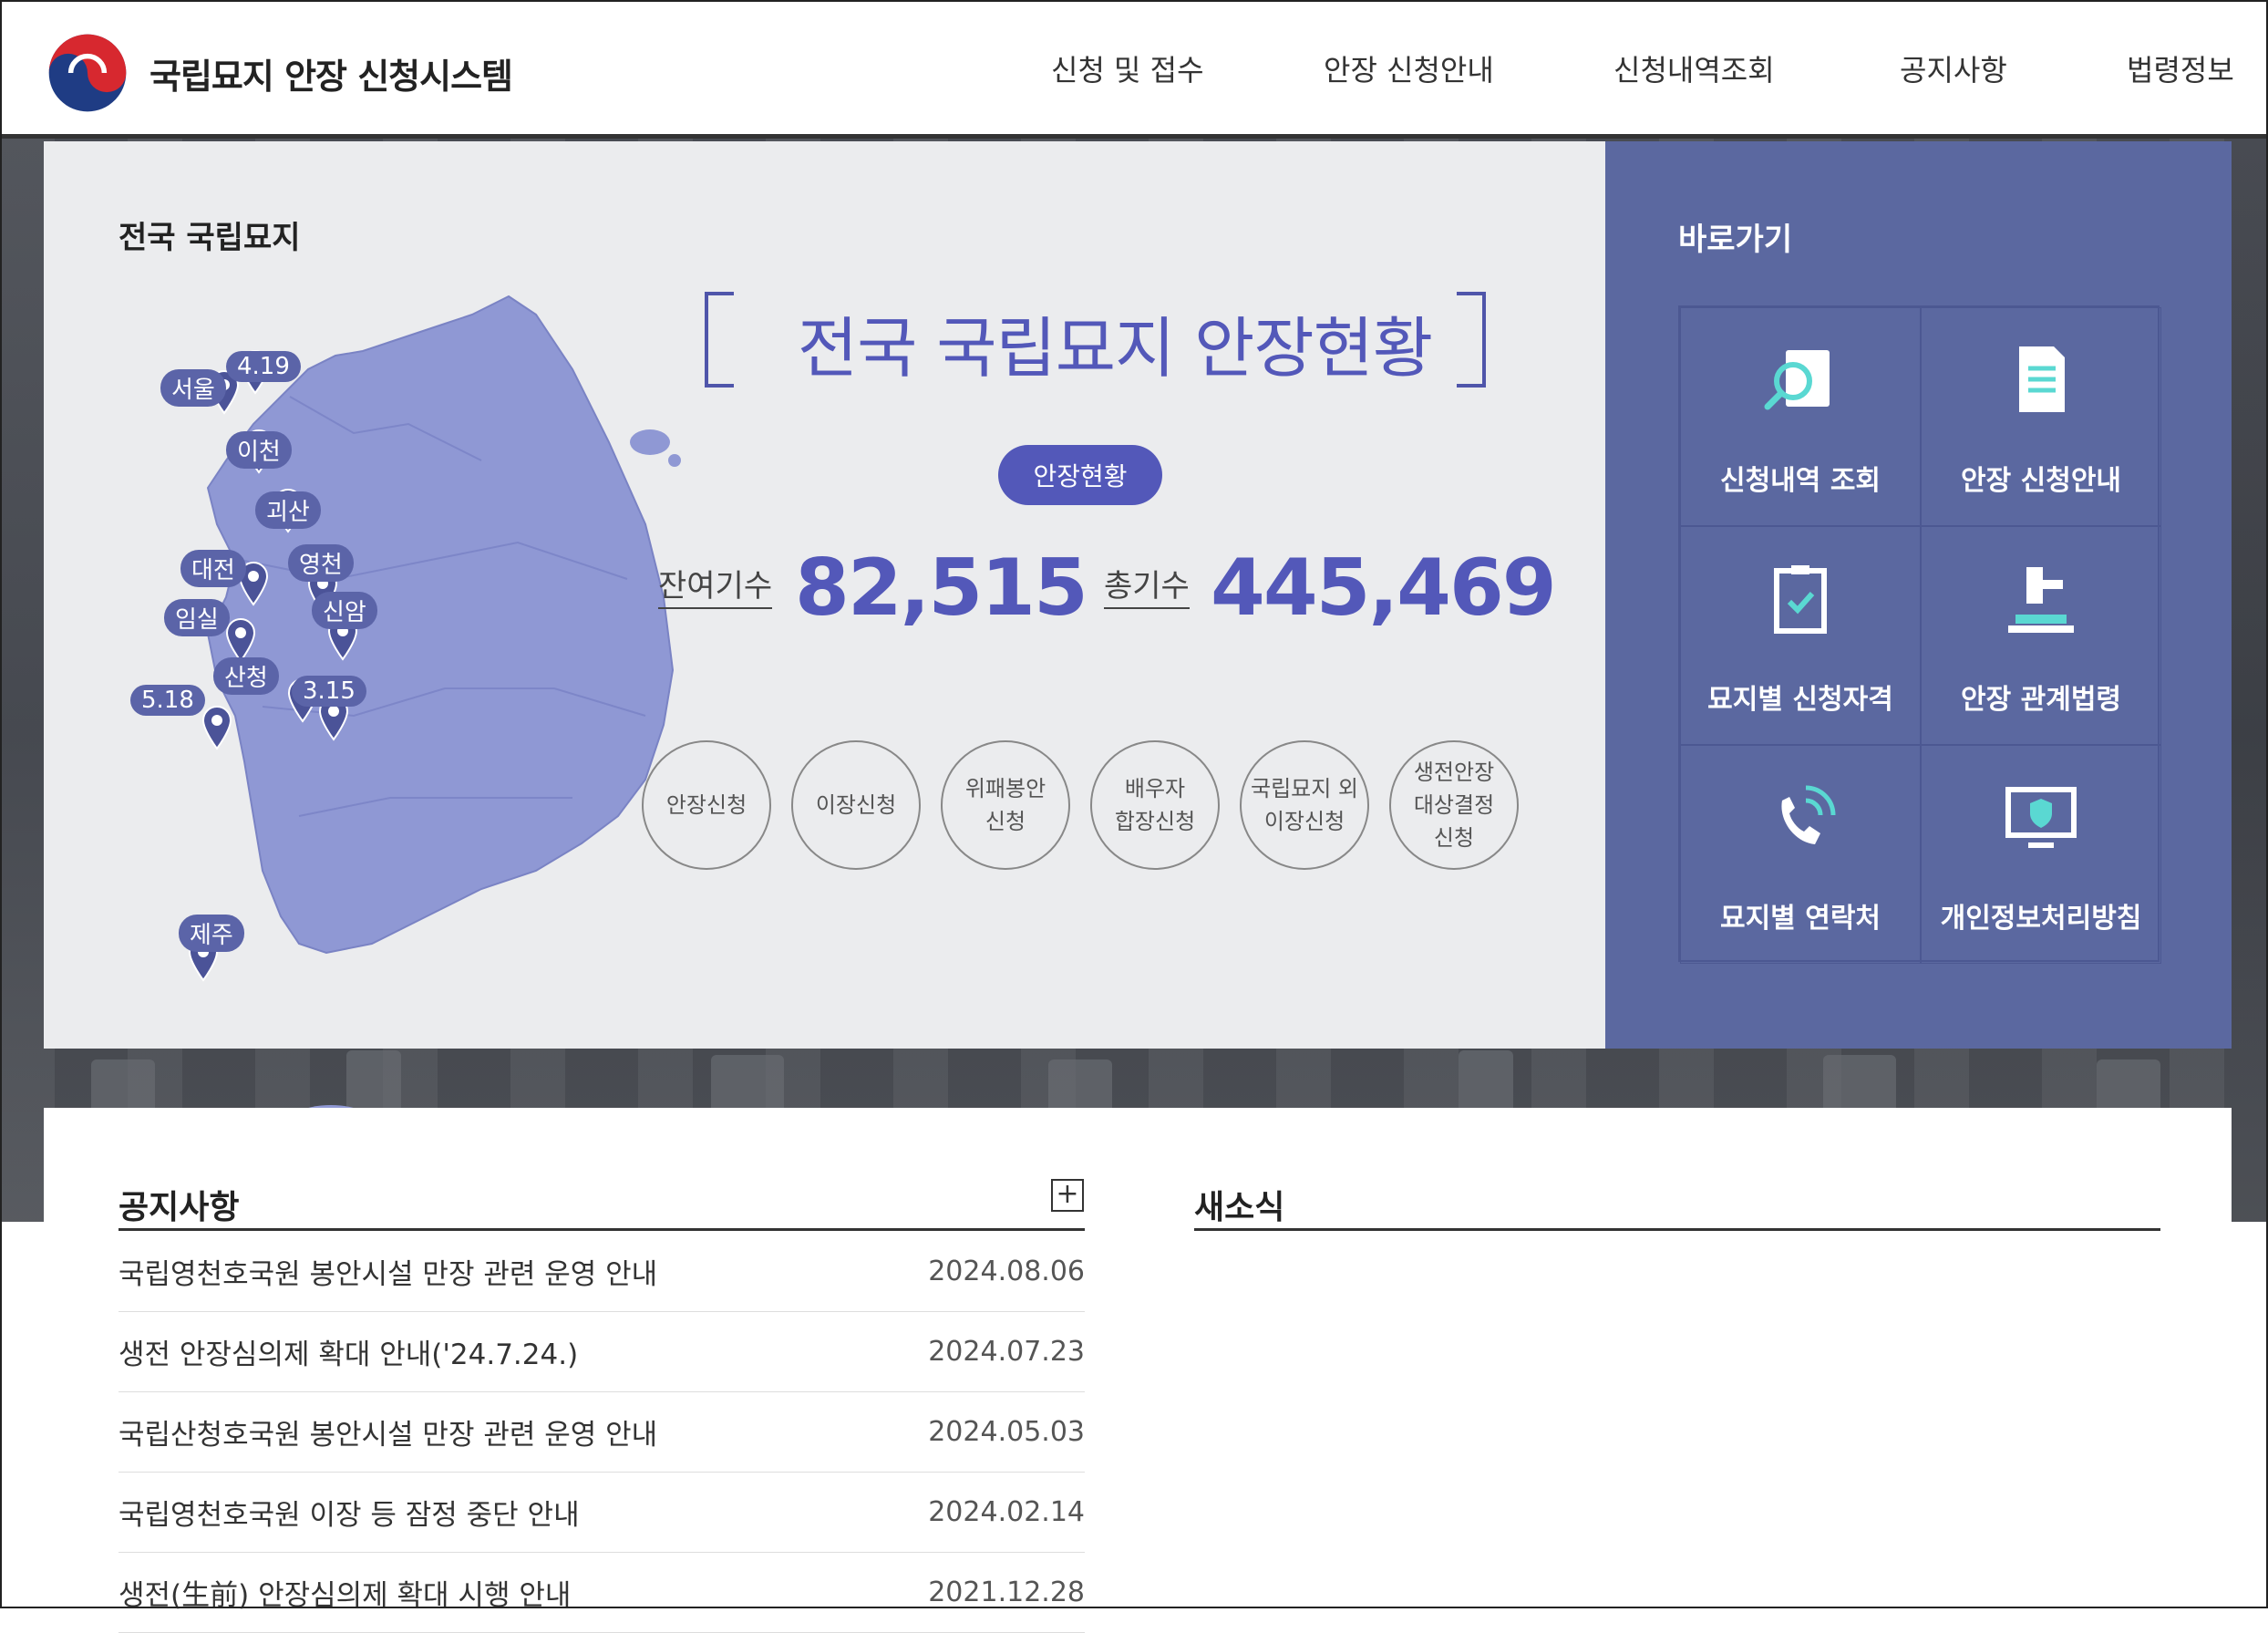  Describe the element at coordinates (331, 76) in the screenshot. I see `site-title: 국립묘지 안장 신청시스템` at that location.